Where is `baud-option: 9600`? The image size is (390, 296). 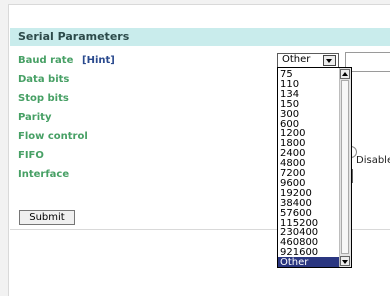 baud-option: 9600 is located at coordinates (308, 184).